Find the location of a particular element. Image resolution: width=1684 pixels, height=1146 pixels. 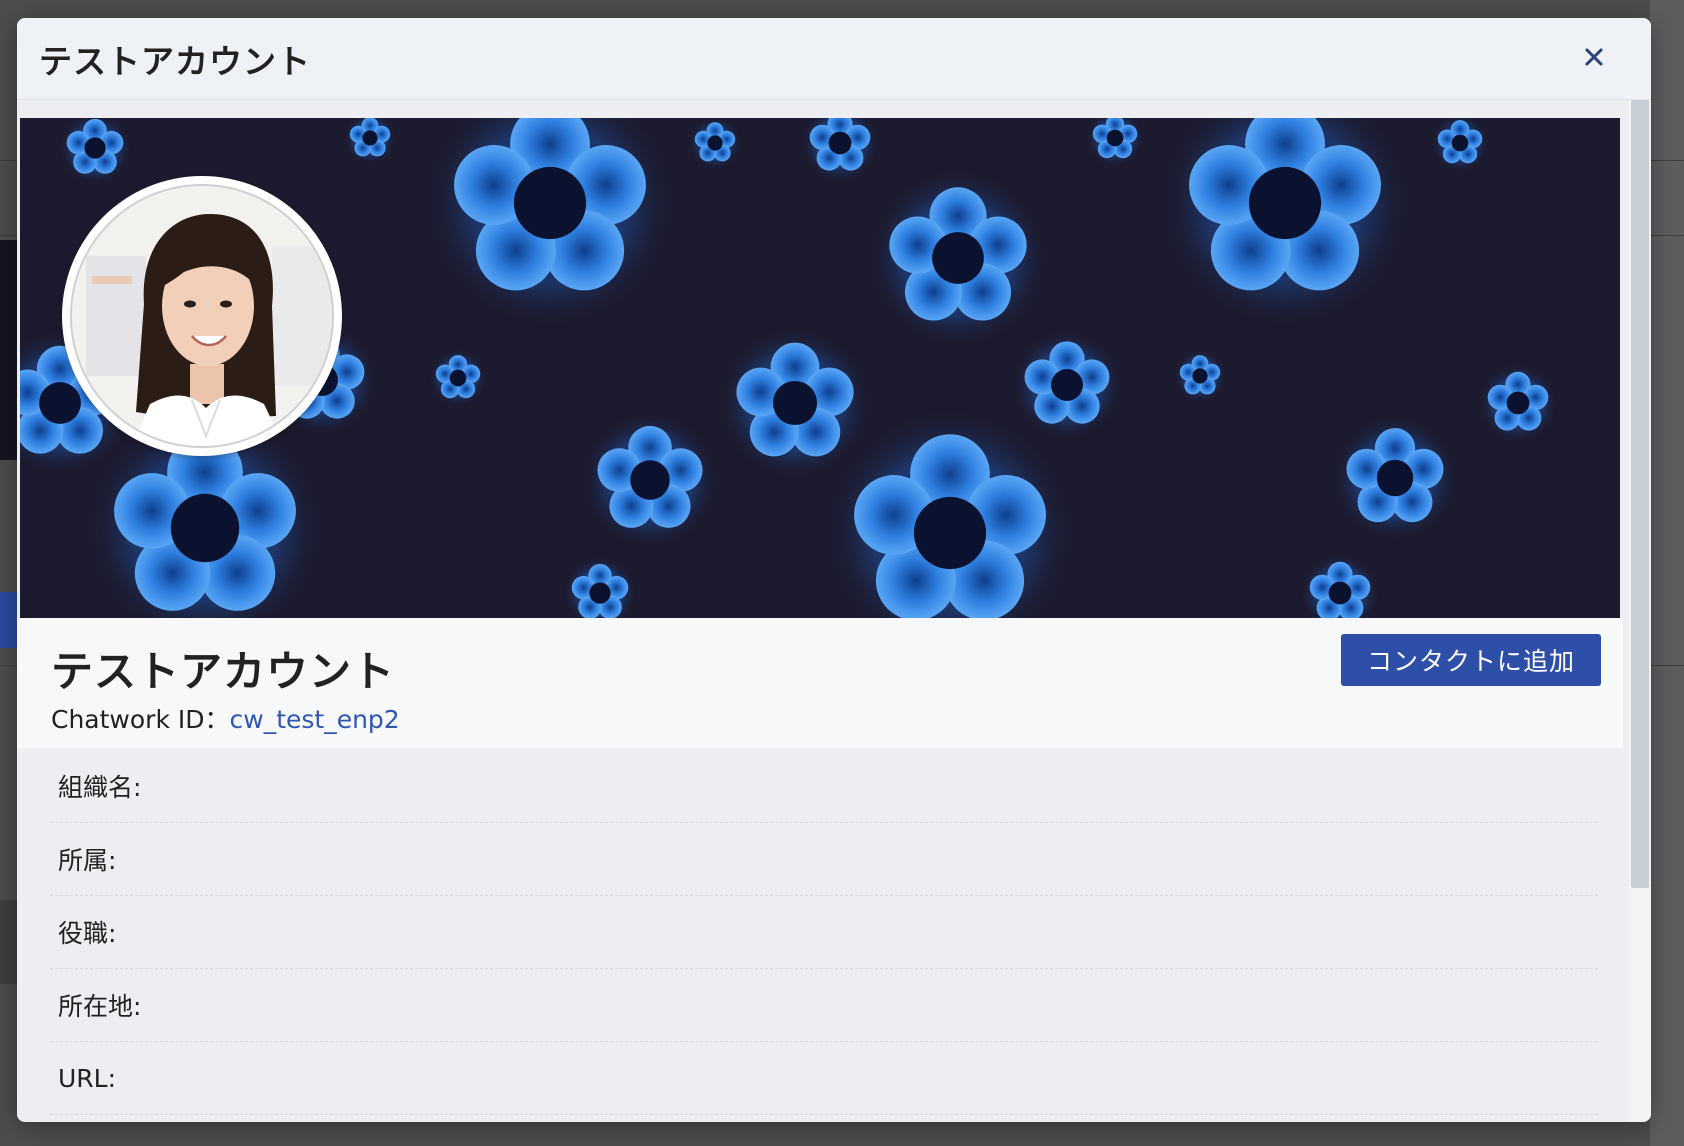

field-label: 所属: is located at coordinates (87, 860).